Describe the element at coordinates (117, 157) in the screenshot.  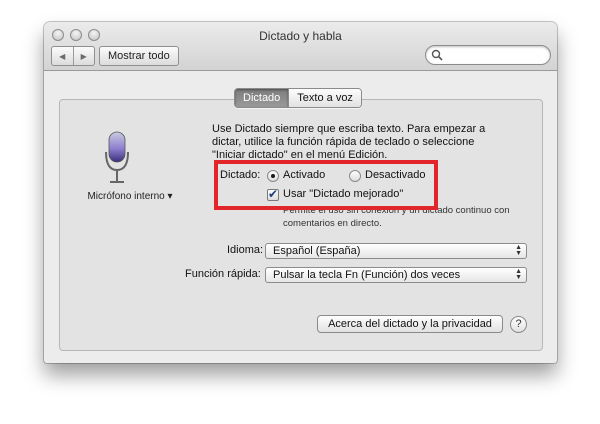
I see `microphone-icon` at that location.